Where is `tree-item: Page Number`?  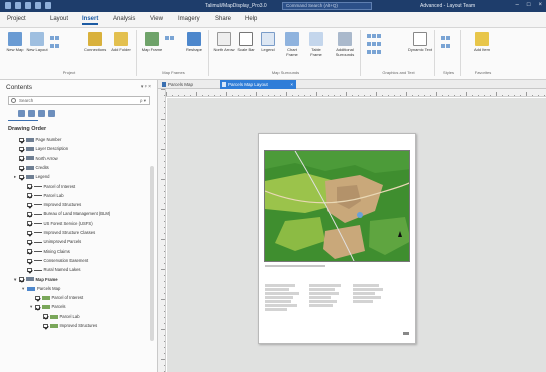 tree-item: Page Number is located at coordinates (37, 140).